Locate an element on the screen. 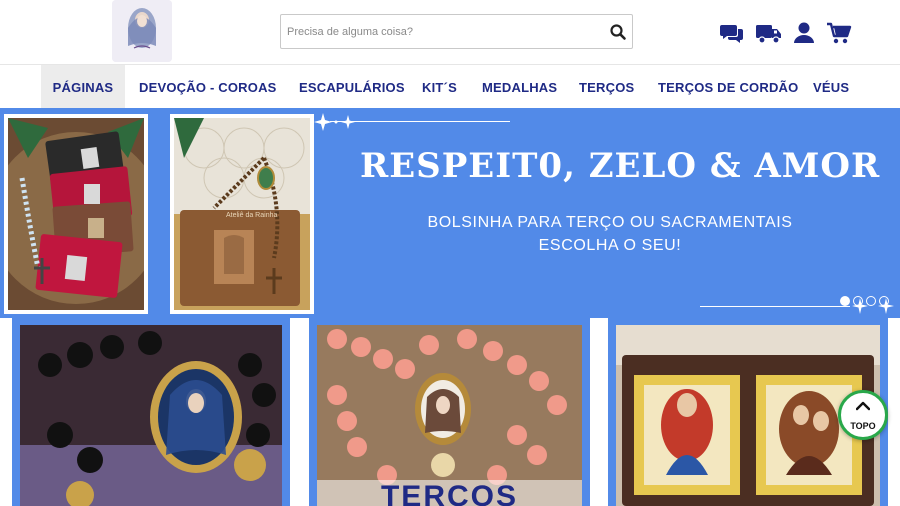 The height and width of the screenshot is (506, 900). sparkle-icon is located at coordinates (334, 122).